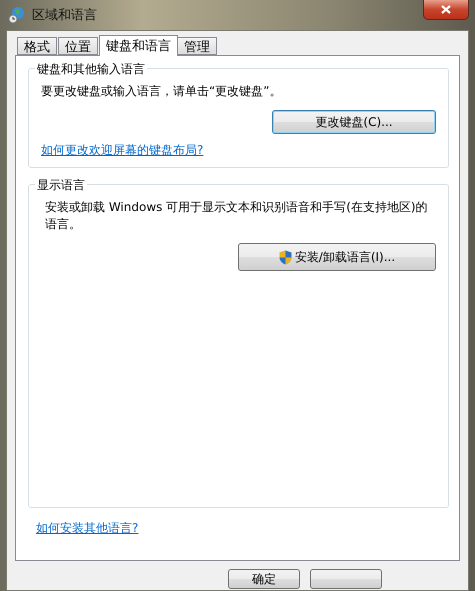  I want to click on dialog-button, so click(346, 579).